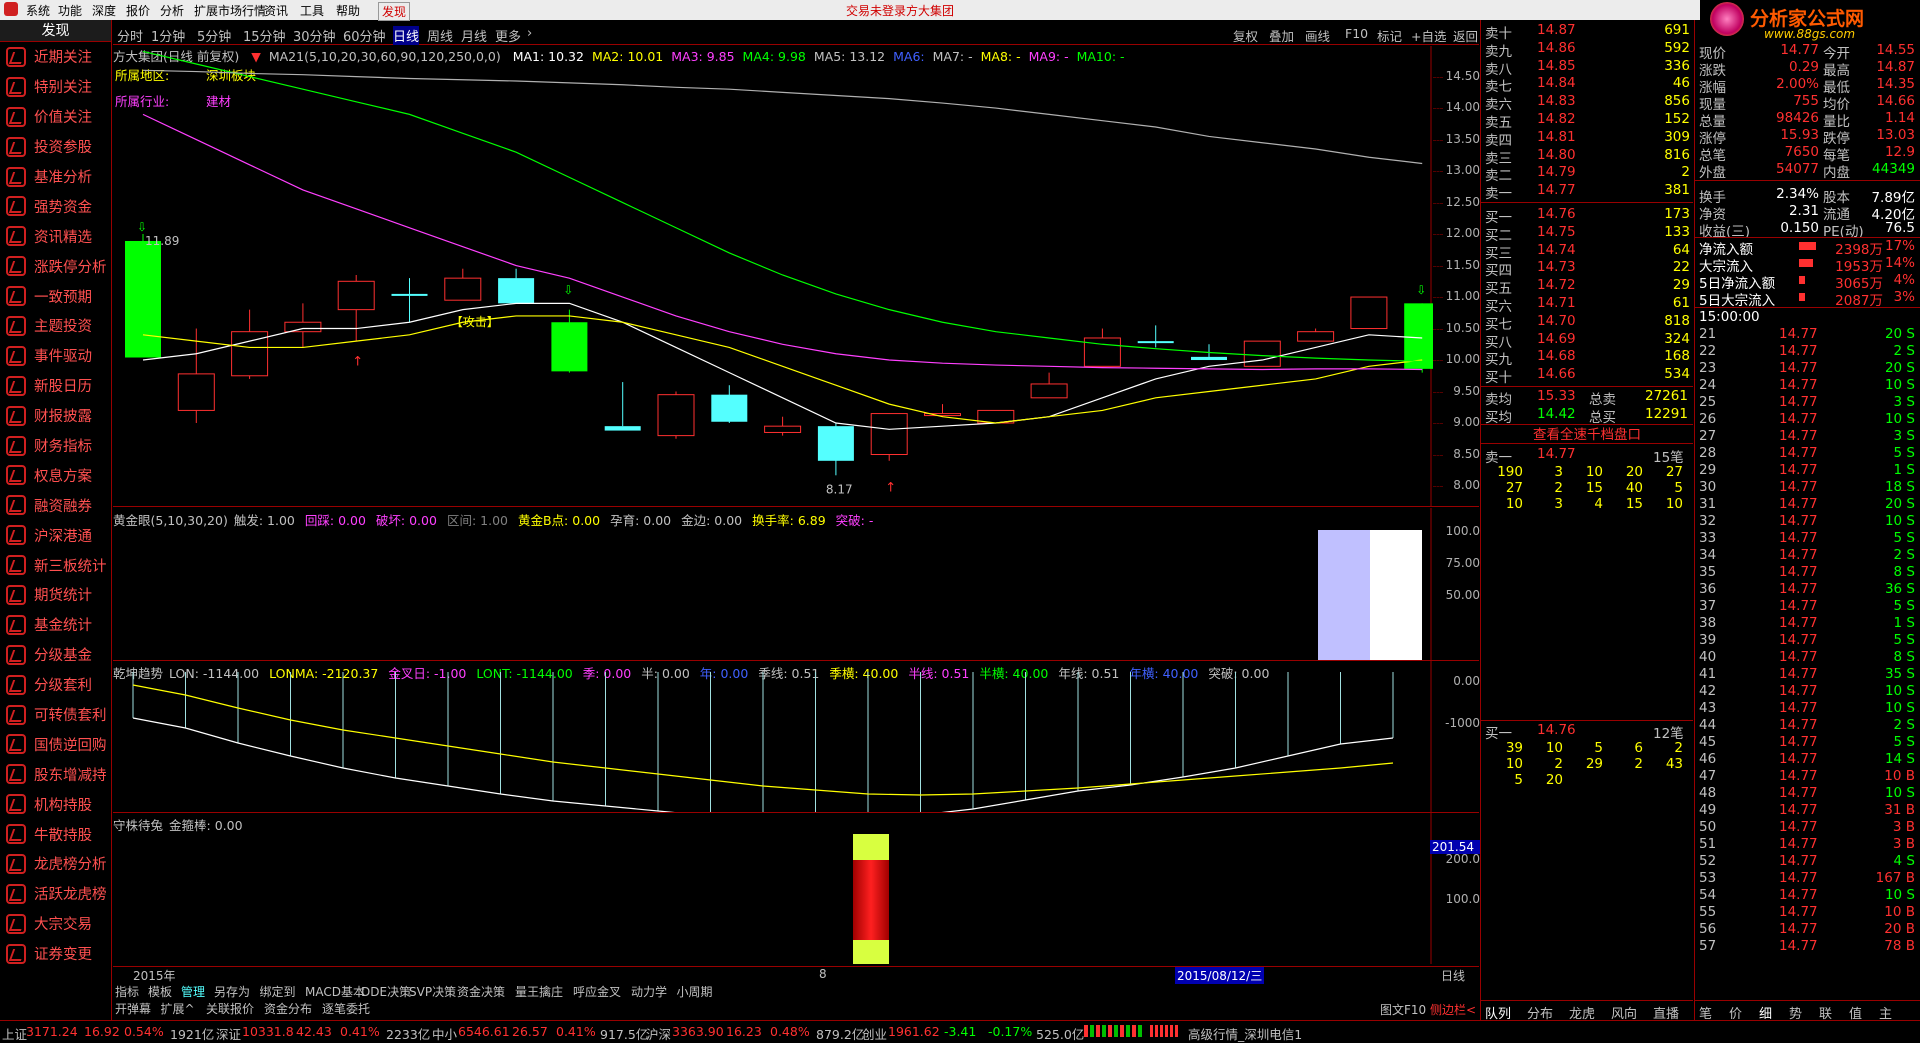  What do you see at coordinates (314, 35) in the screenshot?
I see `period-30min: 30分钟` at bounding box center [314, 35].